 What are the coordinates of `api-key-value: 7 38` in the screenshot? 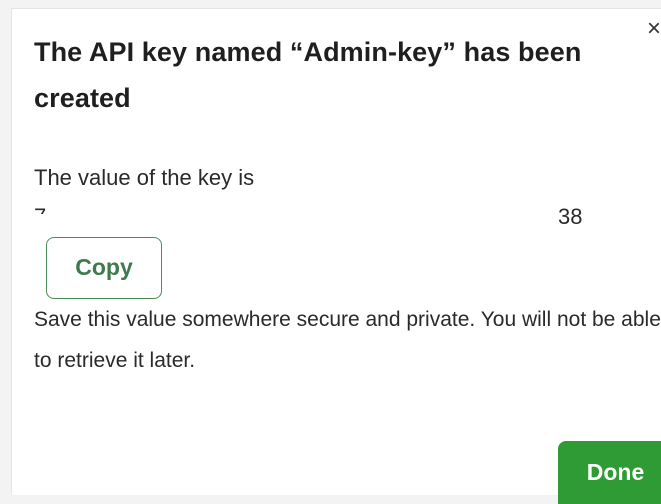 It's located at (314, 217).